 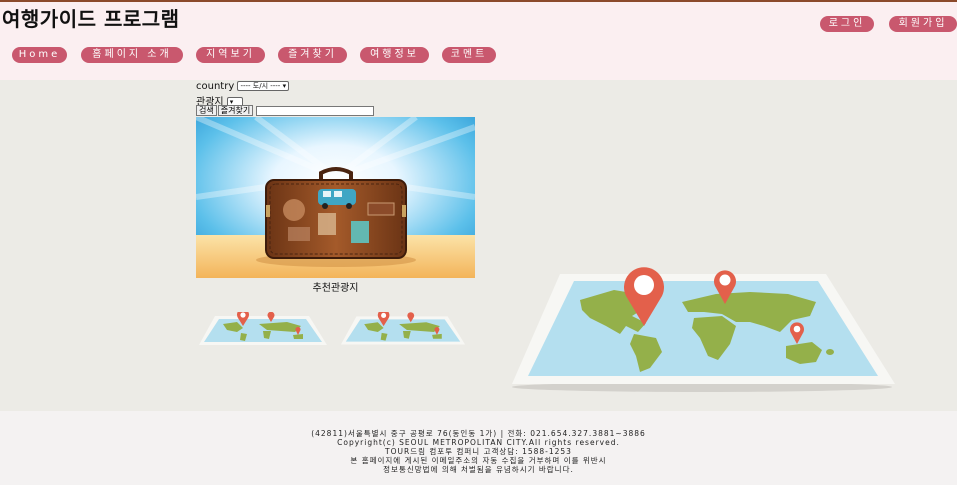 I want to click on site-title: 여행가이드 프로그램, so click(x=91, y=19).